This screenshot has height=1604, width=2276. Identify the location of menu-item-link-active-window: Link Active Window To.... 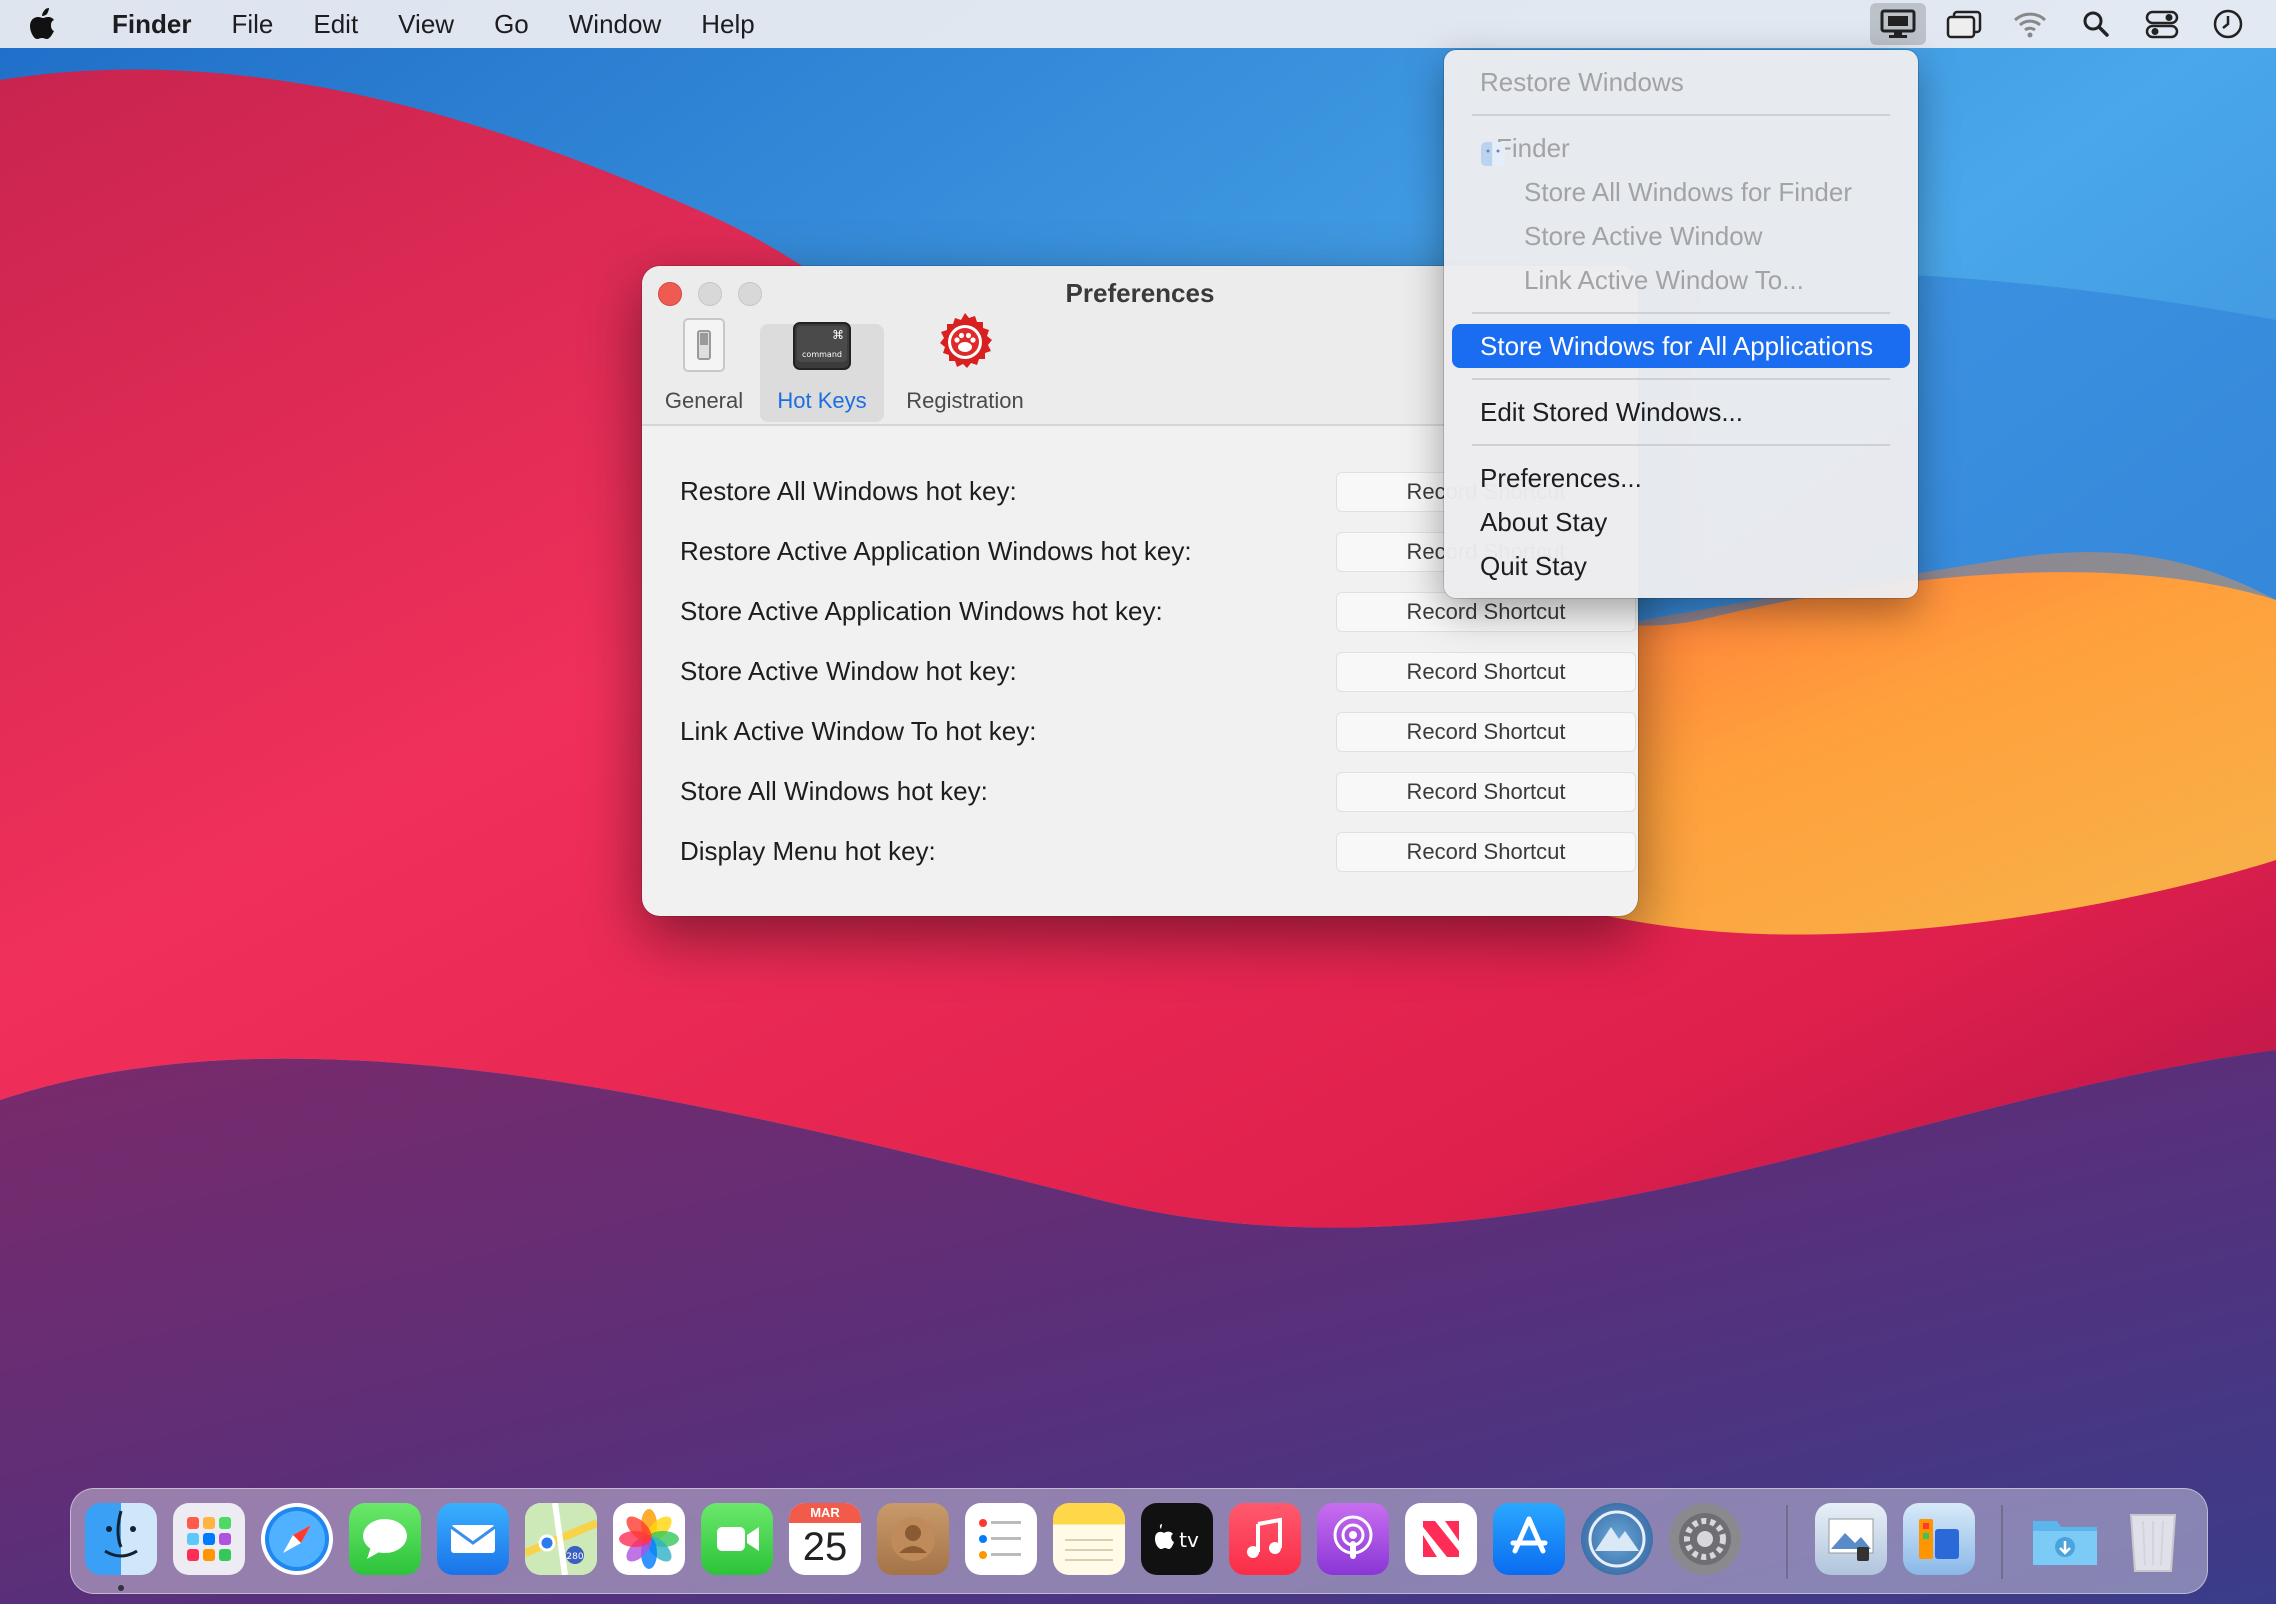
(1664, 280).